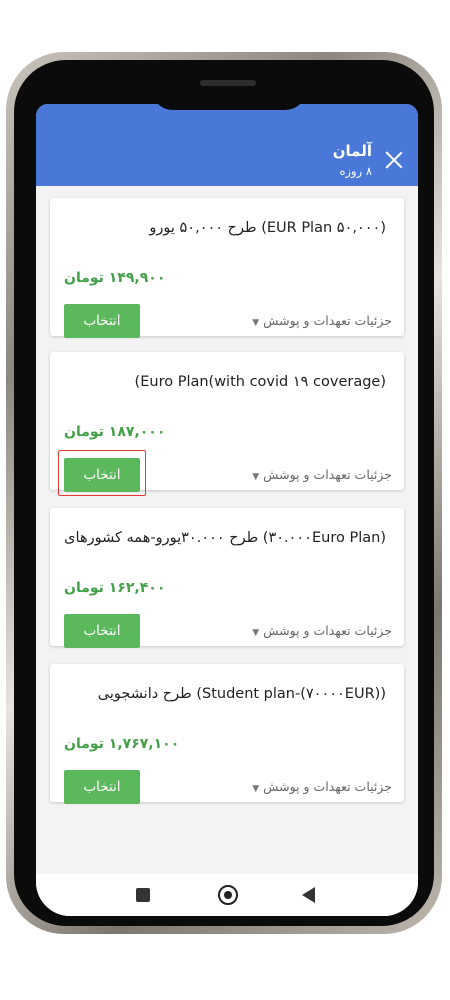 Image resolution: width=450 pixels, height=1000 pixels. Describe the element at coordinates (267, 228) in the screenshot. I see `plan-title: (EUR Plan ۵۰,۰۰۰) طرح ۵۰,۰۰۰ یورو` at that location.